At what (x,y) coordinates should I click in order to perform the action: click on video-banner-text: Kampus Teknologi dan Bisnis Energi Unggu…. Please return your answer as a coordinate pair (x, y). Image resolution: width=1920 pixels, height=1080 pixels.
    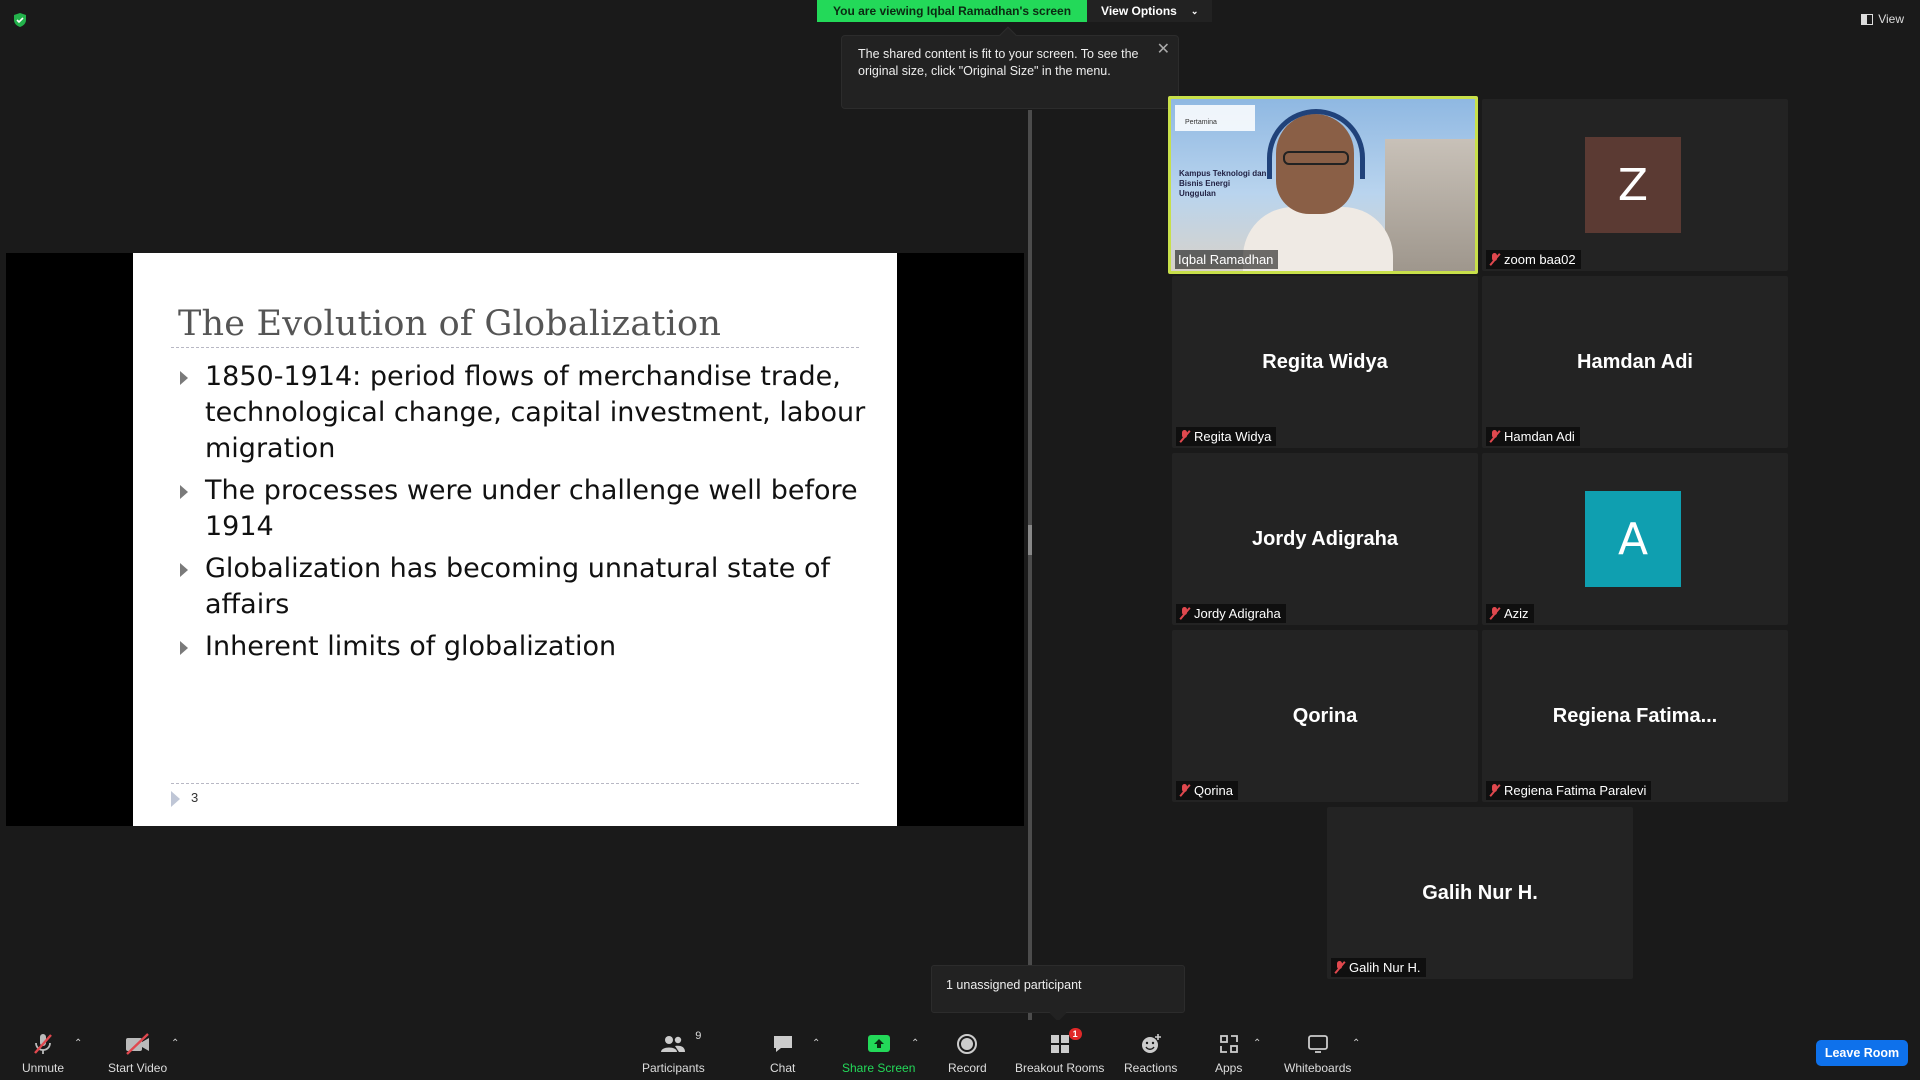
    Looking at the image, I should click on (1223, 183).